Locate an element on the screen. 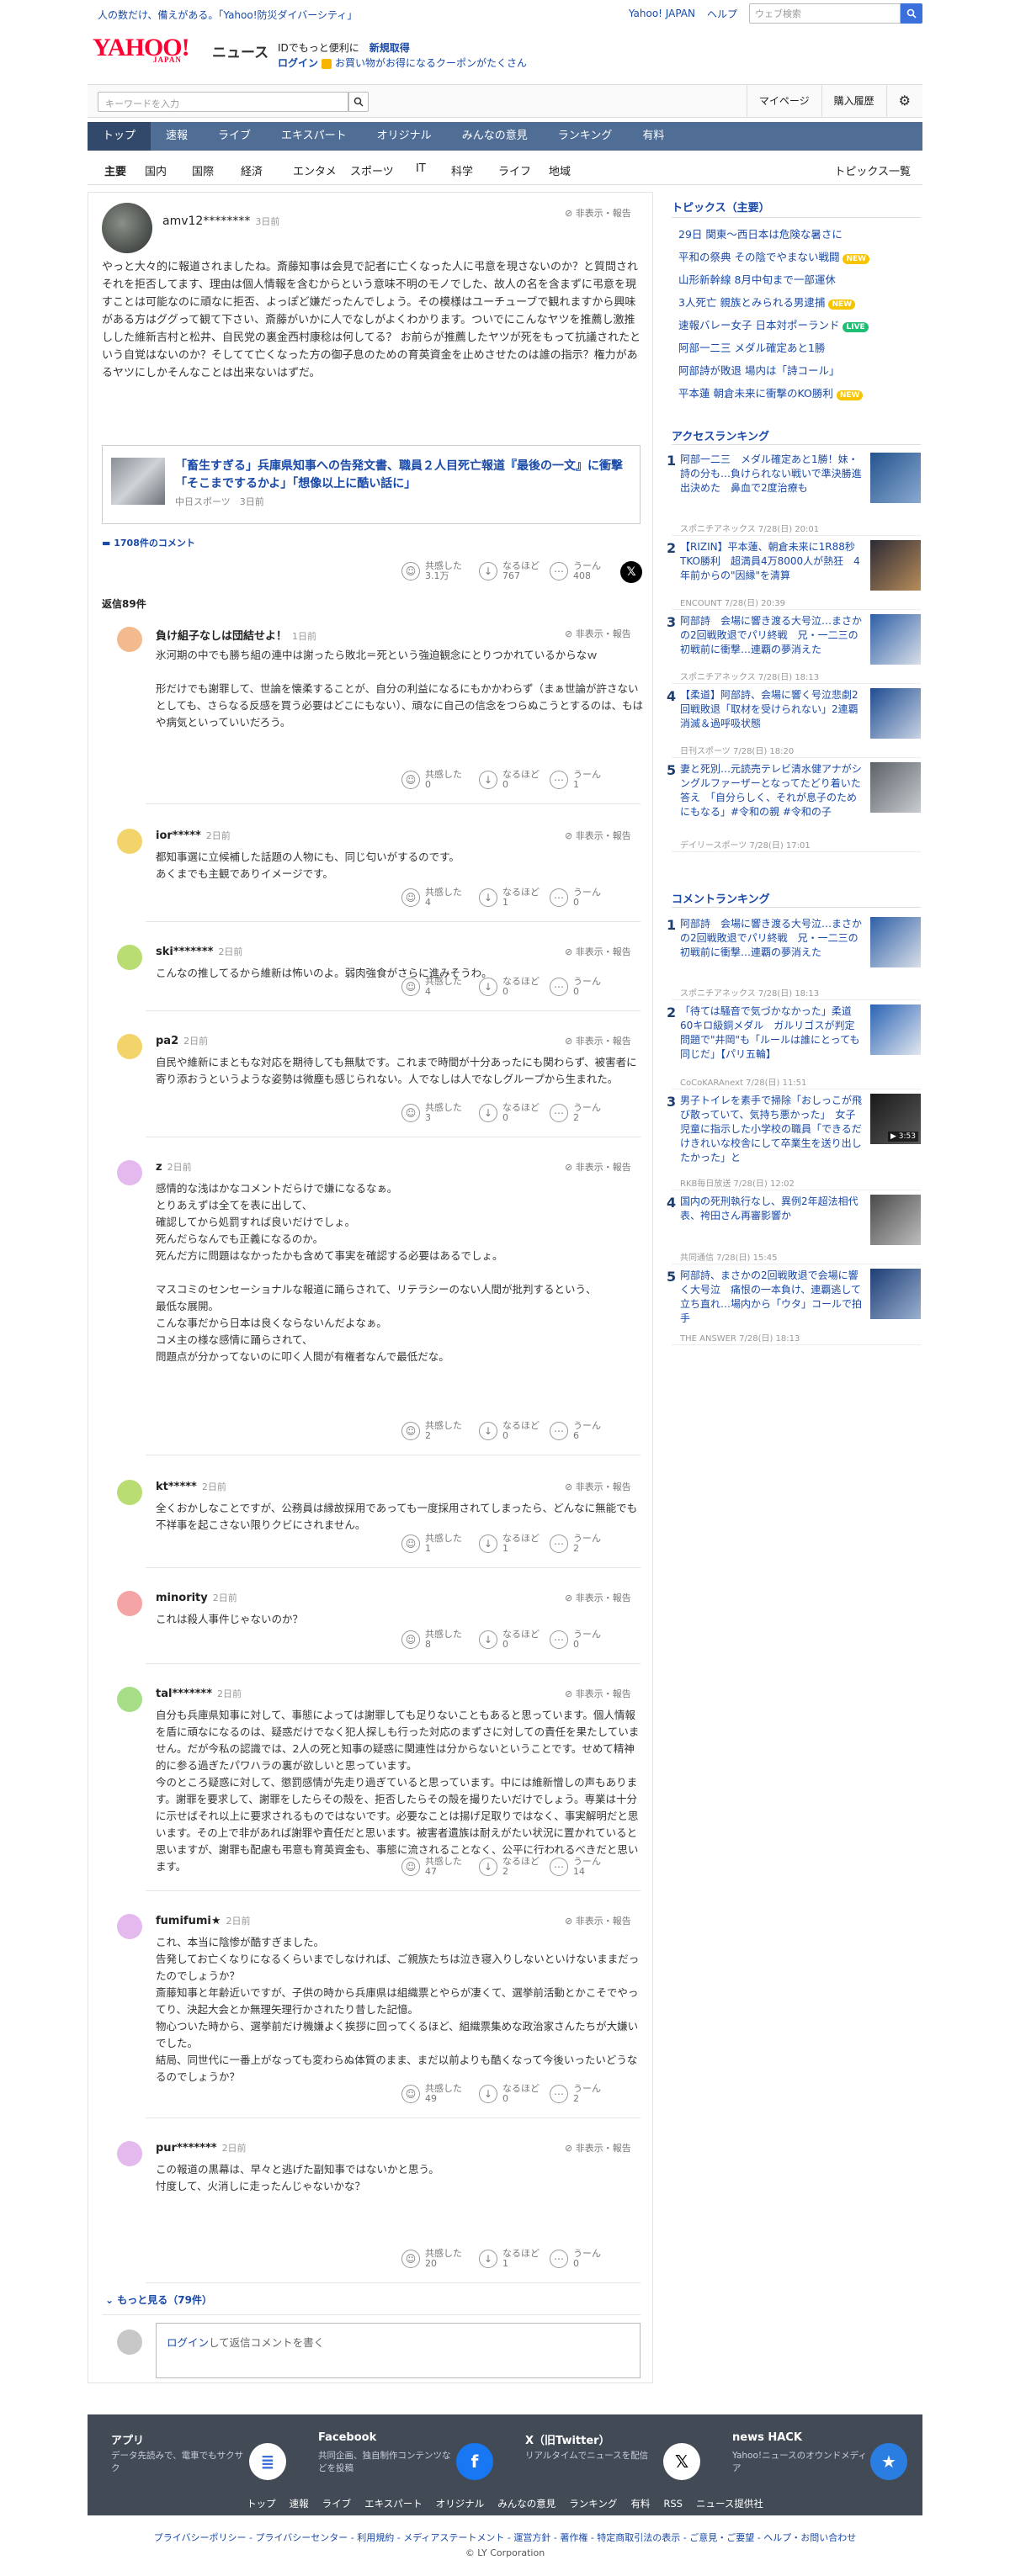 The height and width of the screenshot is (2576, 1010). nav-tab: オリジナル is located at coordinates (404, 136).